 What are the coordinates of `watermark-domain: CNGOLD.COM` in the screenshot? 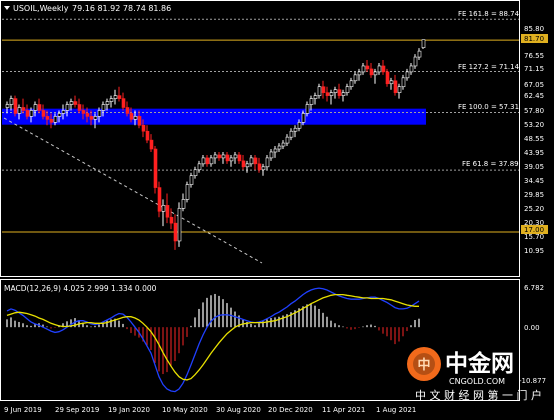 It's located at (477, 381).